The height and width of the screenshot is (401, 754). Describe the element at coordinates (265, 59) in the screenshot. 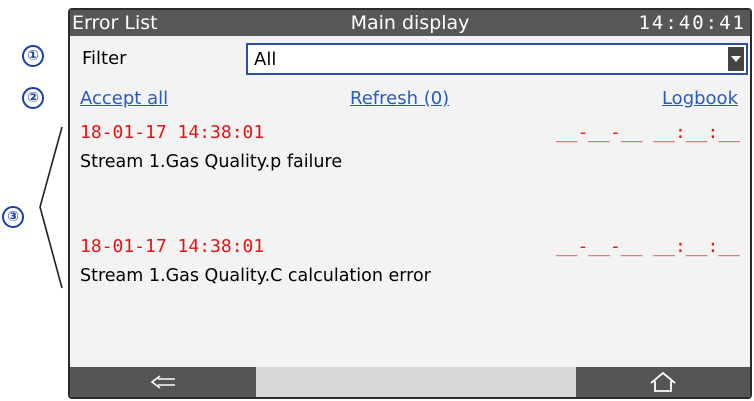

I see `filter-value: All` at that location.